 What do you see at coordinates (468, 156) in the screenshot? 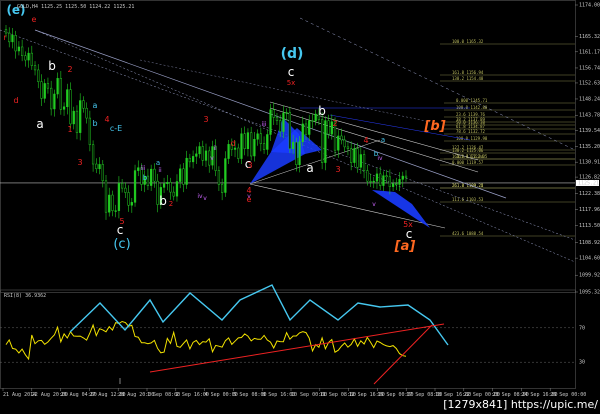
I see `fib-label: 161.8 1122.04` at bounding box center [468, 156].